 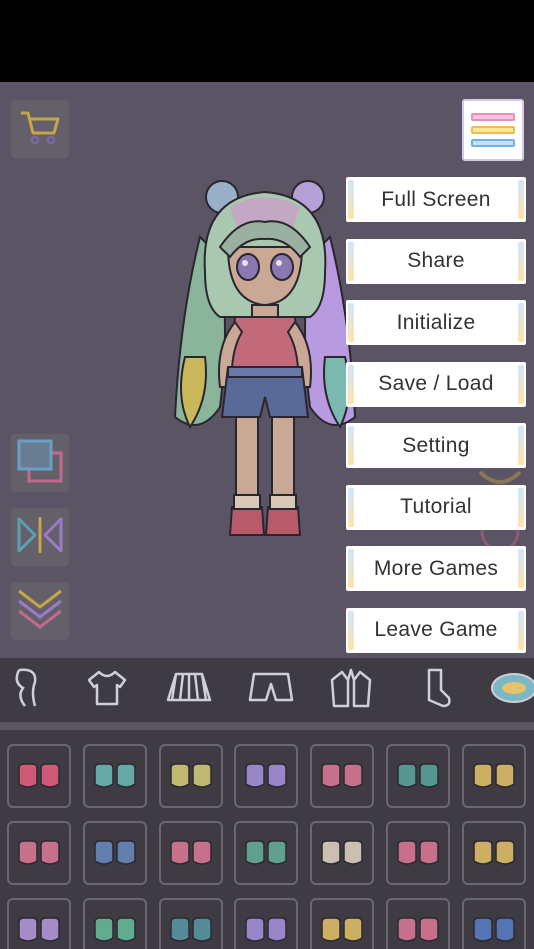 I want to click on menu-bar-pink, so click(x=493, y=117).